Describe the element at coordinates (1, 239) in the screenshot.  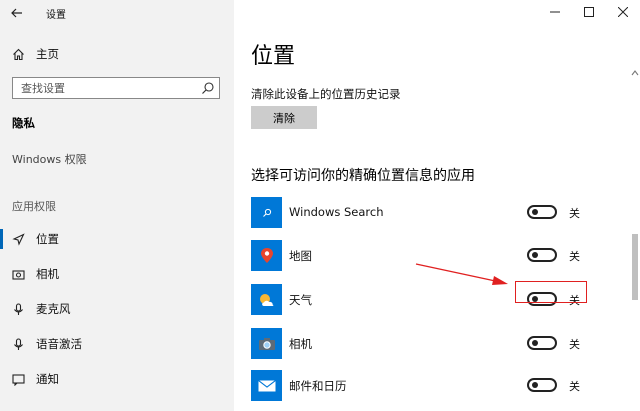
I see `active-indicator` at that location.